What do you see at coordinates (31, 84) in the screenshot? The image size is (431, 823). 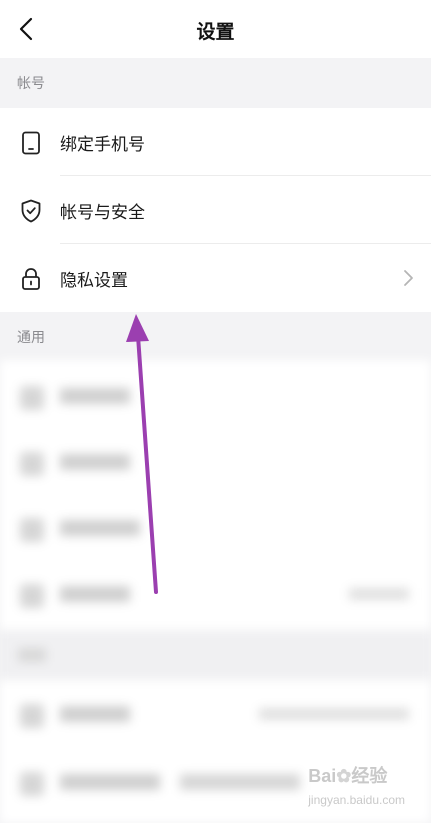 I see `section-title-account: 帐号` at bounding box center [31, 84].